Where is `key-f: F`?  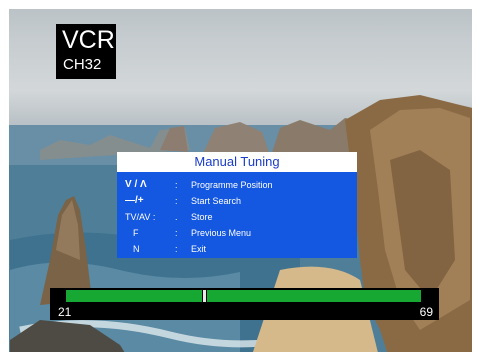
key-f: F is located at coordinates (136, 233).